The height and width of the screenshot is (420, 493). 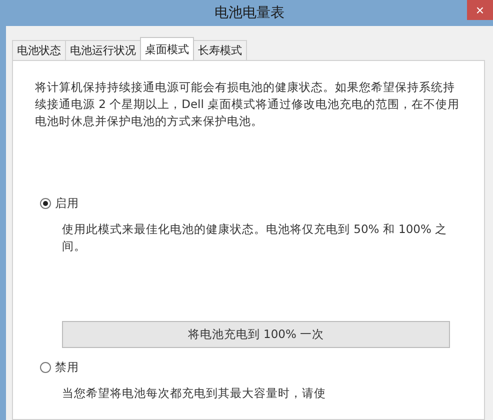 I want to click on close-button: ×, so click(x=480, y=10).